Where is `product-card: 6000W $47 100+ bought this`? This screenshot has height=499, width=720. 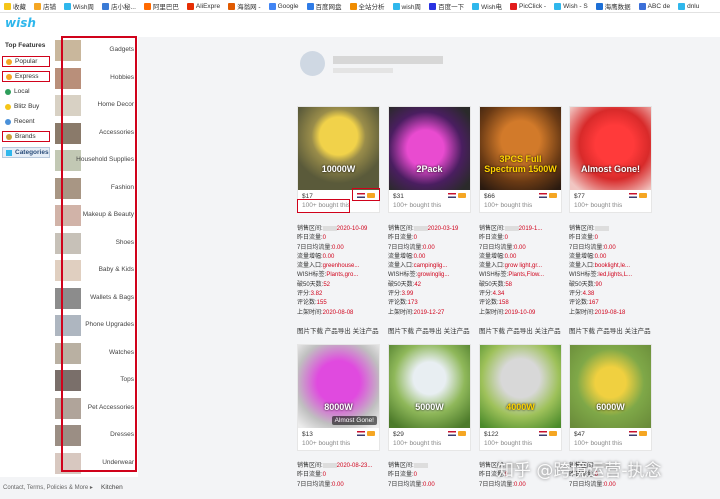 product-card: 6000W $47 100+ bought this is located at coordinates (610, 397).